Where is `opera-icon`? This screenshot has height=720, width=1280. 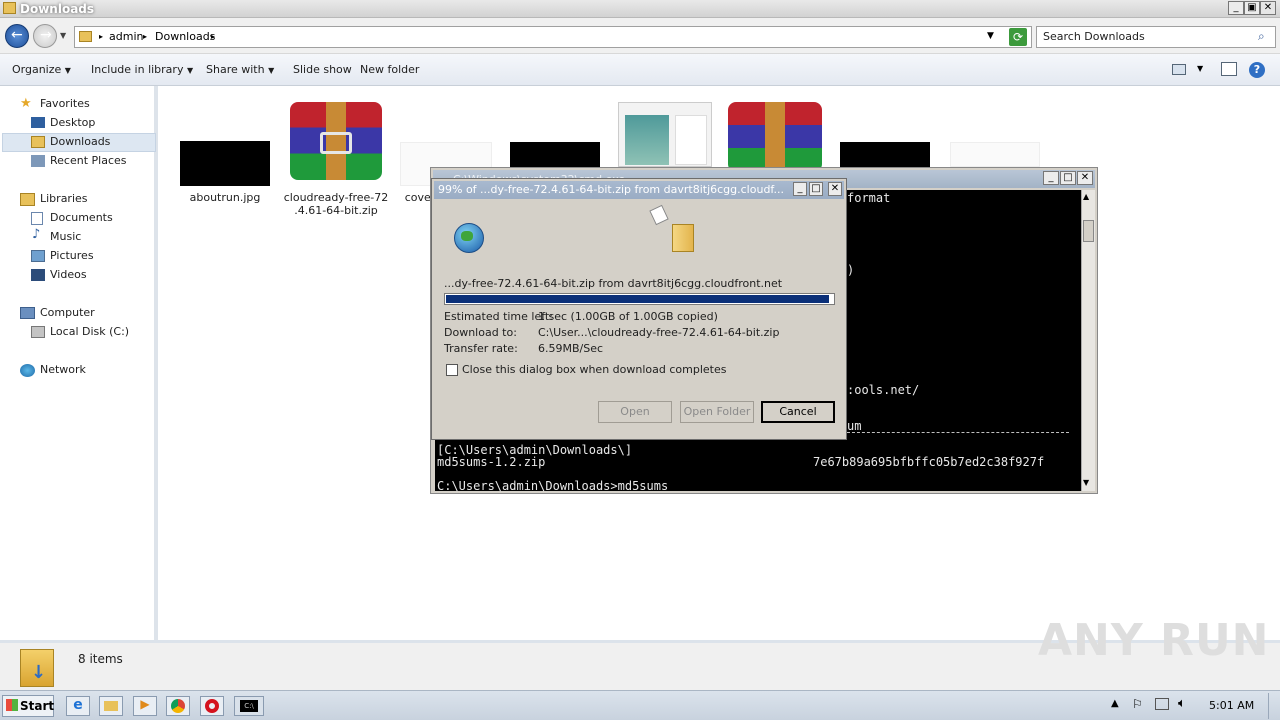 opera-icon is located at coordinates (212, 706).